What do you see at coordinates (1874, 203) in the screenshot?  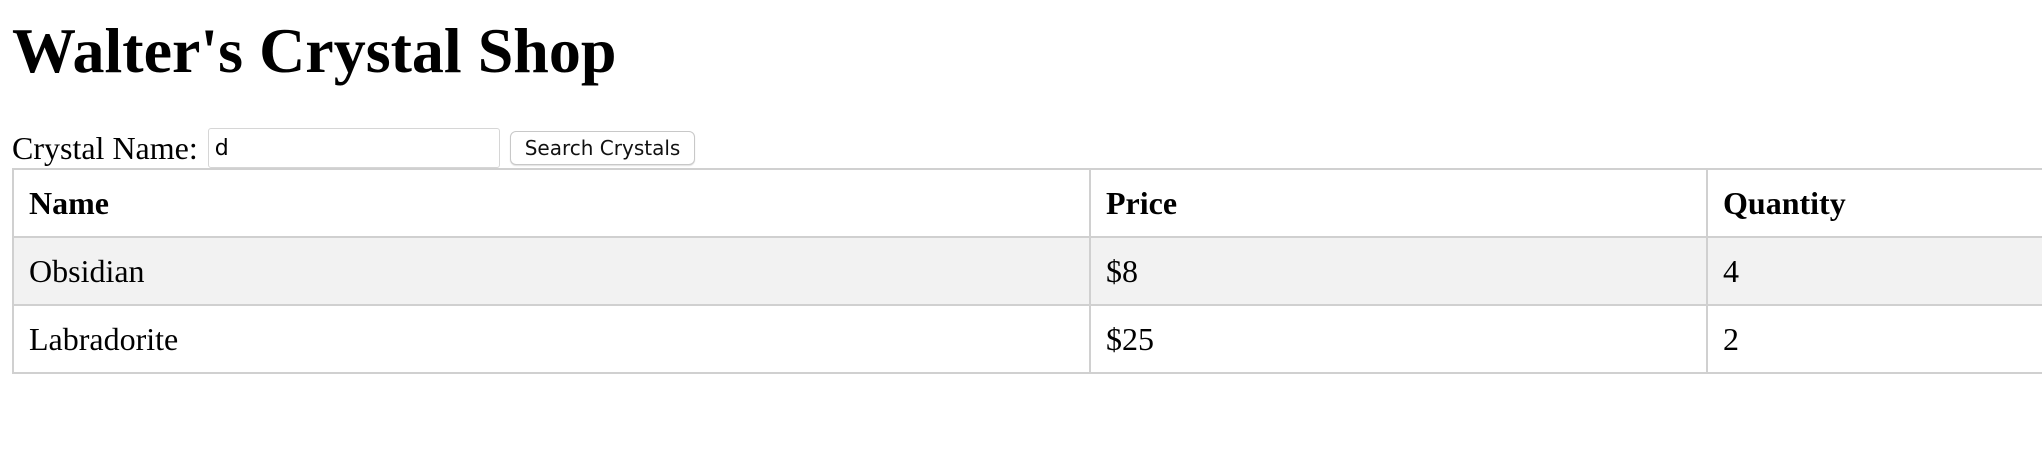 I see `column-header-quantity: Quantity` at bounding box center [1874, 203].